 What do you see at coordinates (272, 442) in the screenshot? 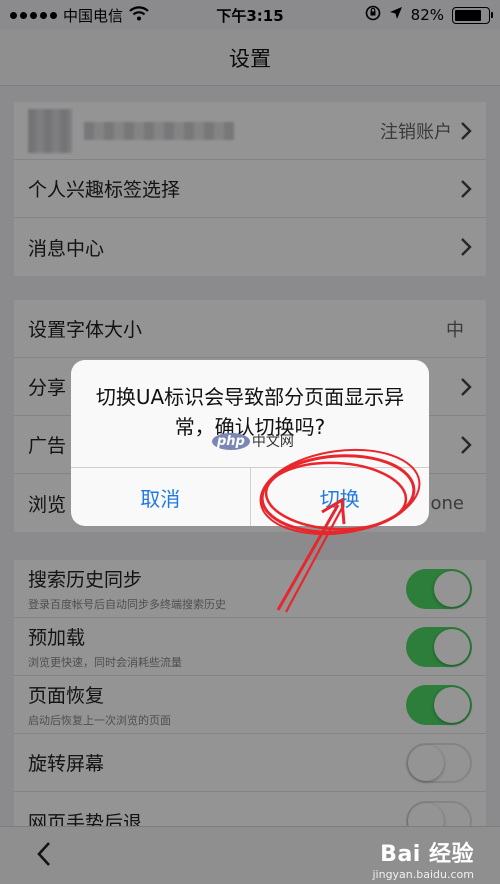
I see `php-watermark-text: 中文网` at bounding box center [272, 442].